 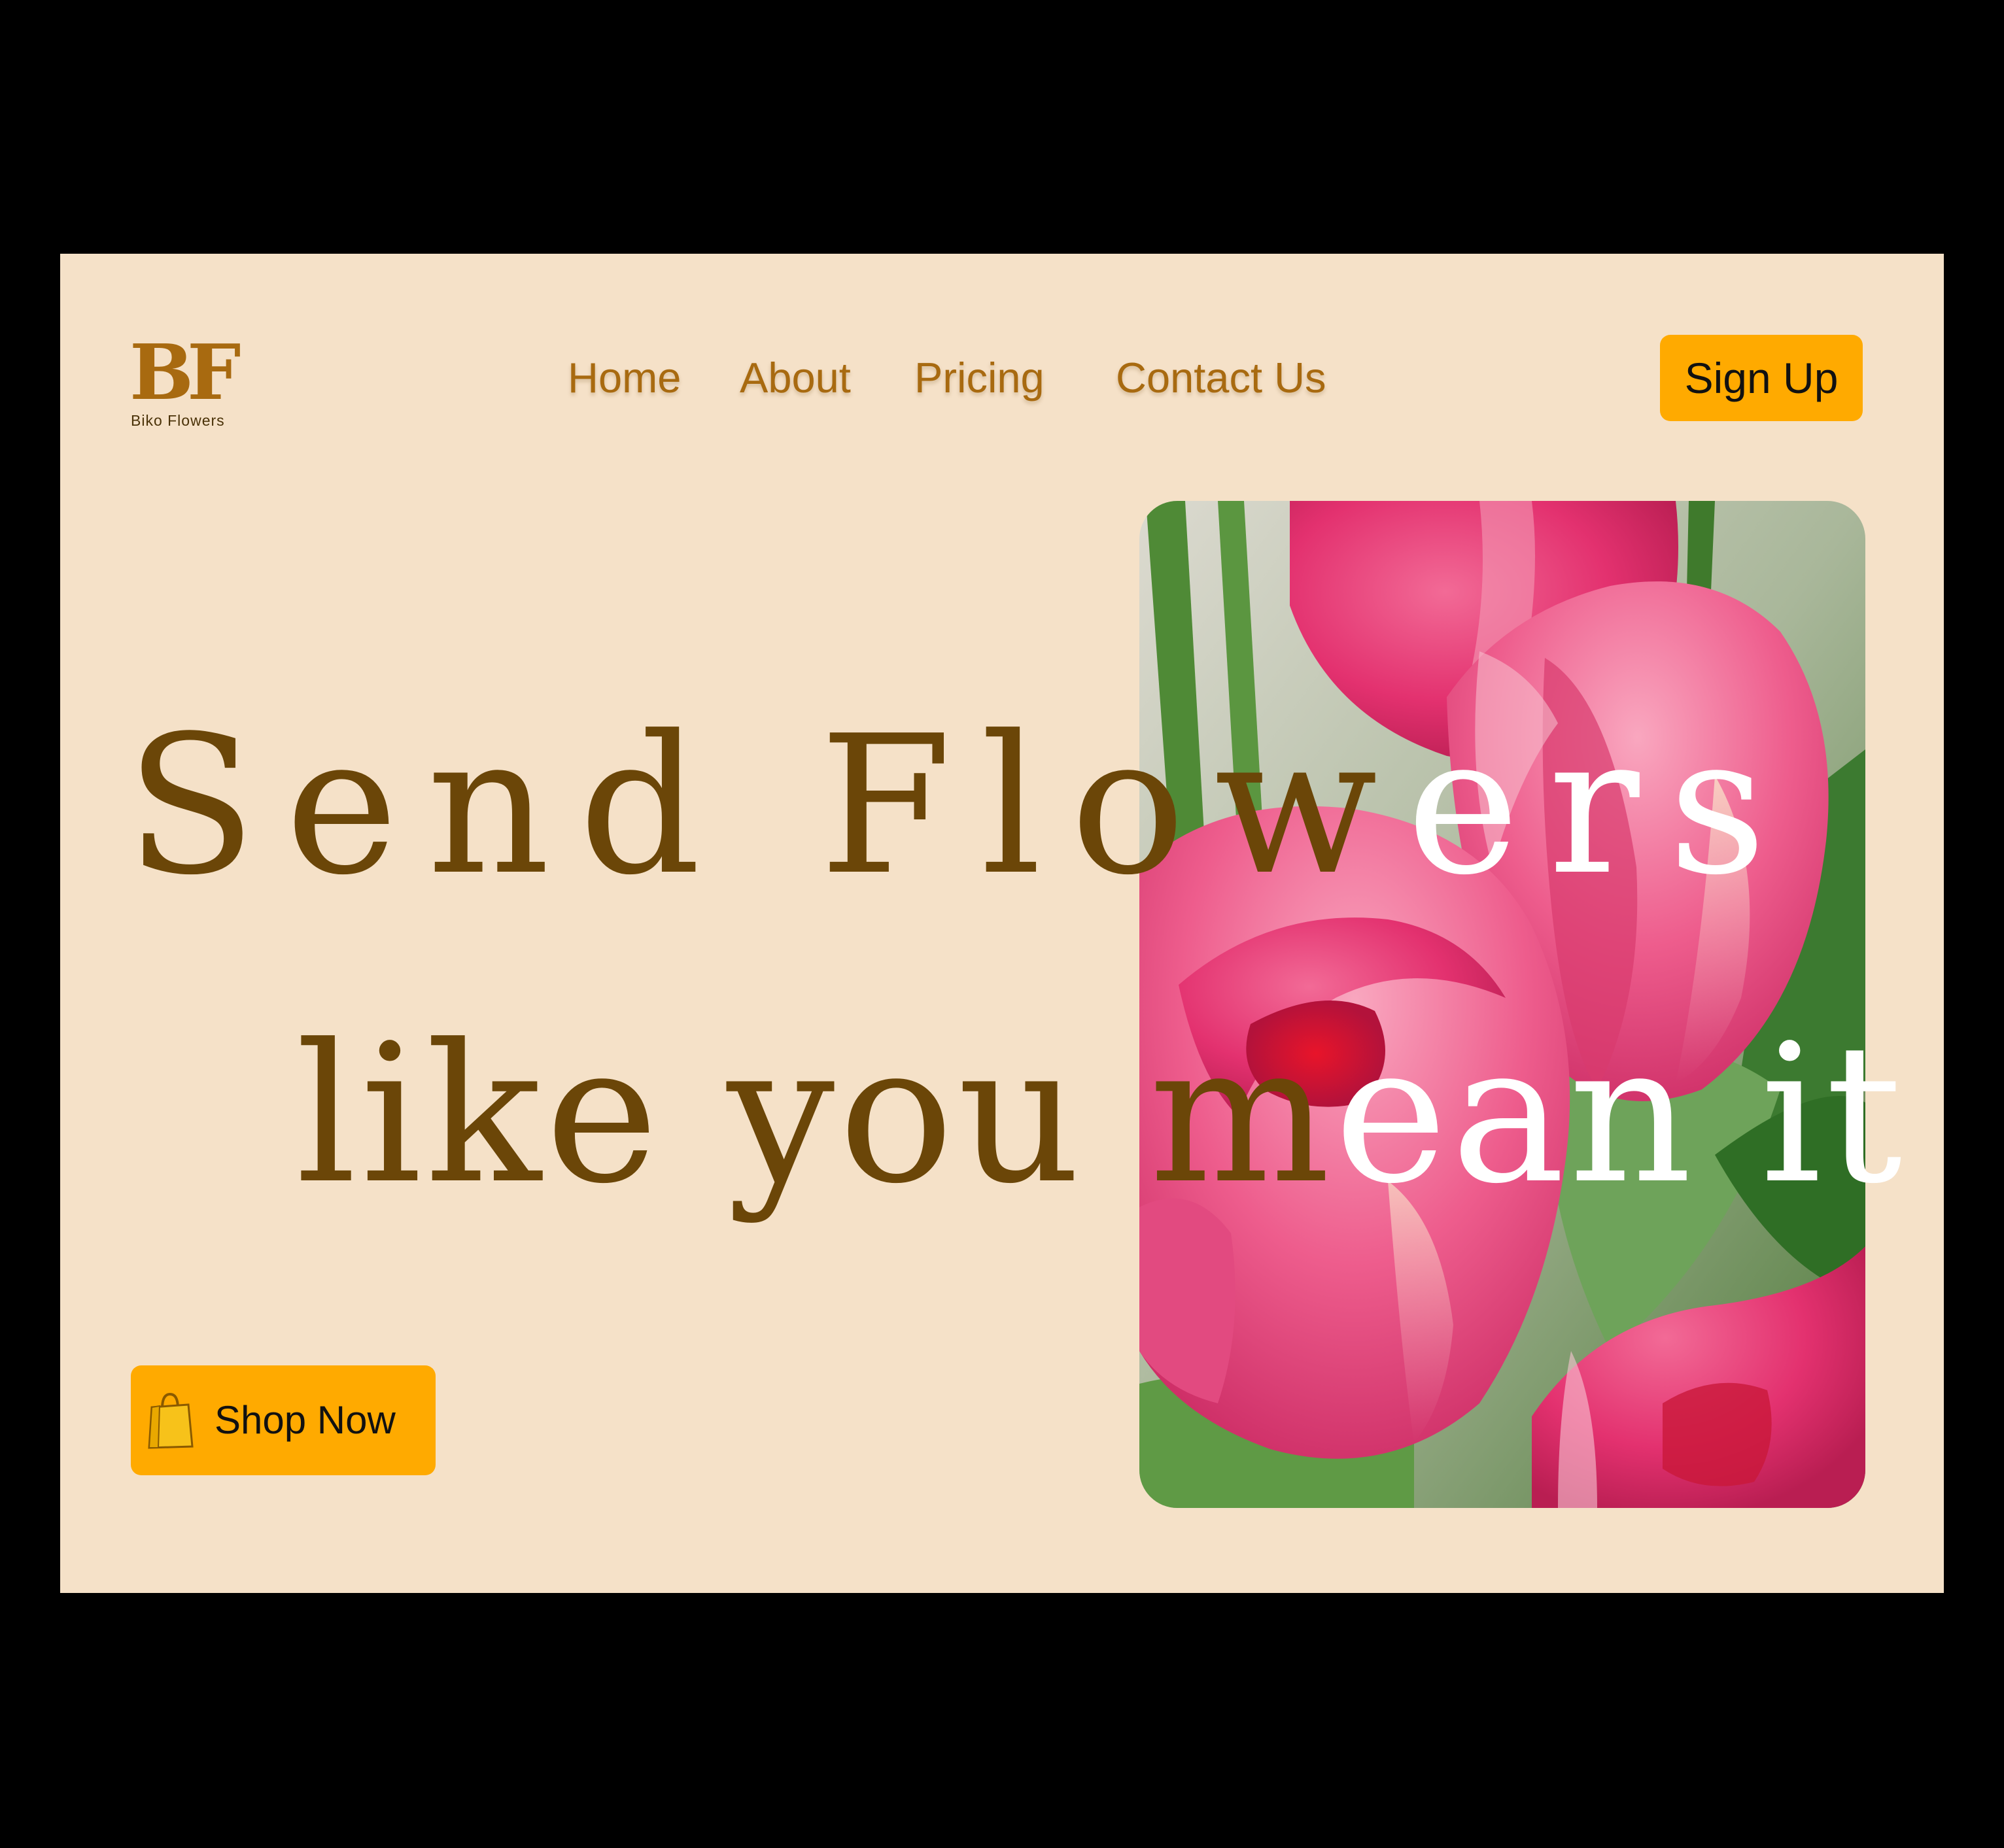 What do you see at coordinates (1600, 805) in the screenshot?
I see `hero-headline-line1-light: ers` at bounding box center [1600, 805].